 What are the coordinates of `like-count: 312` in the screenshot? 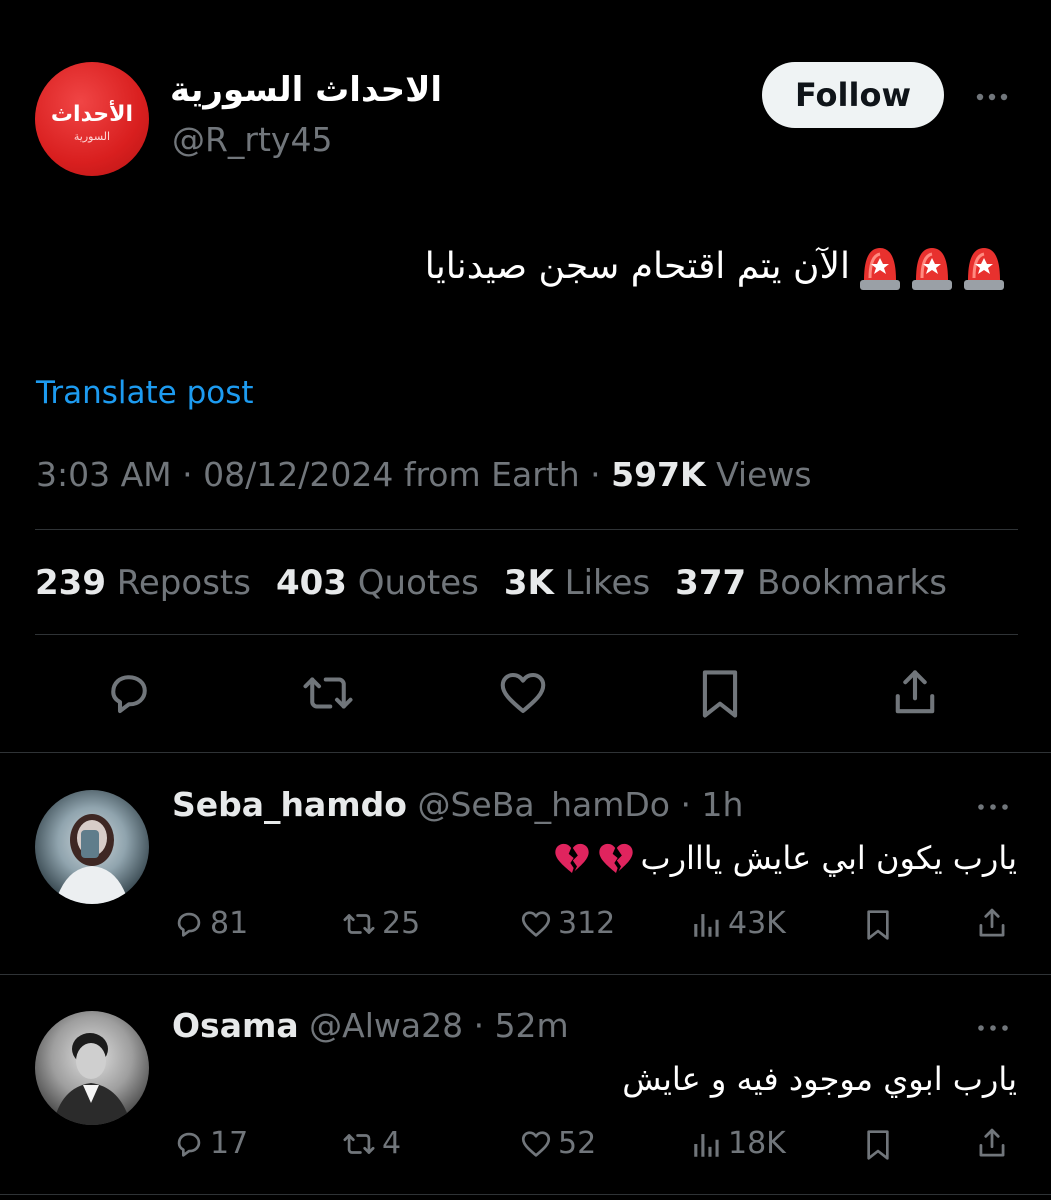 It's located at (587, 923).